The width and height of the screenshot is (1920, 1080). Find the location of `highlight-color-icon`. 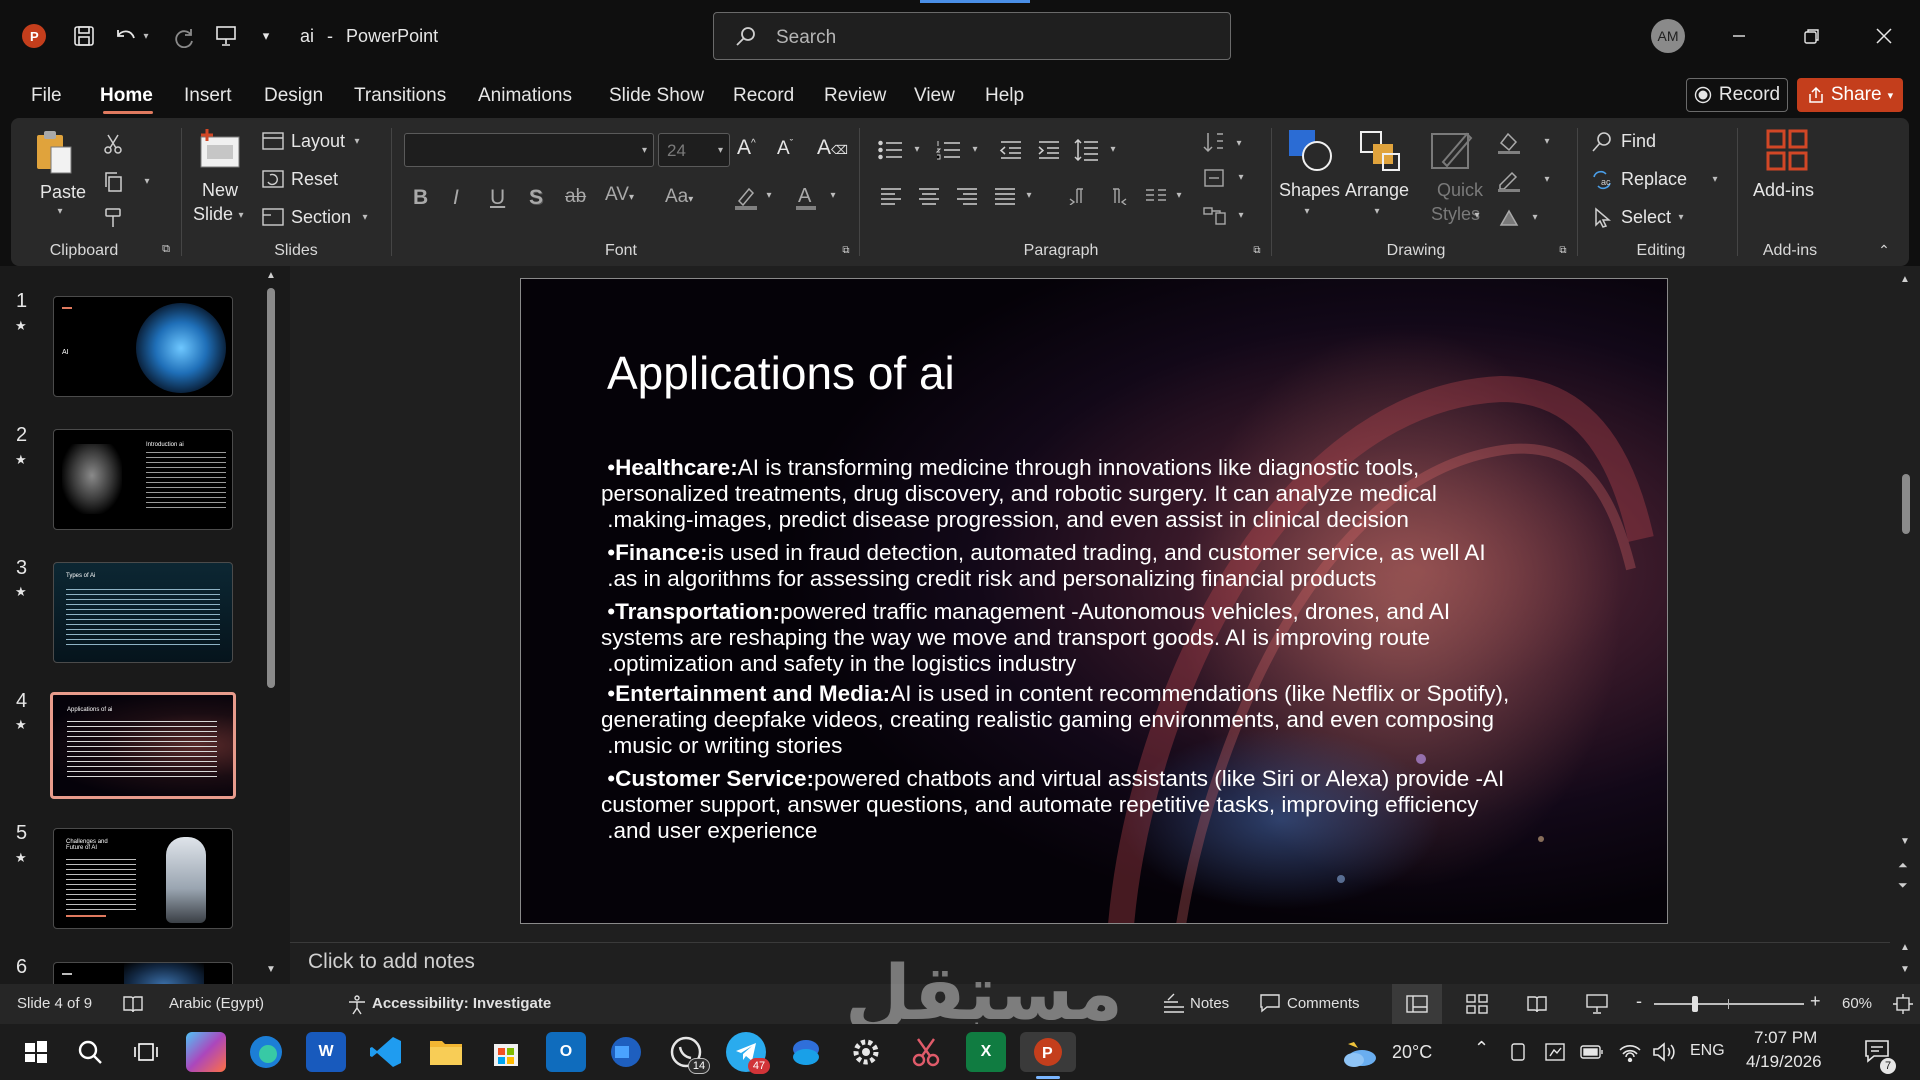

highlight-color-icon is located at coordinates (746, 197).